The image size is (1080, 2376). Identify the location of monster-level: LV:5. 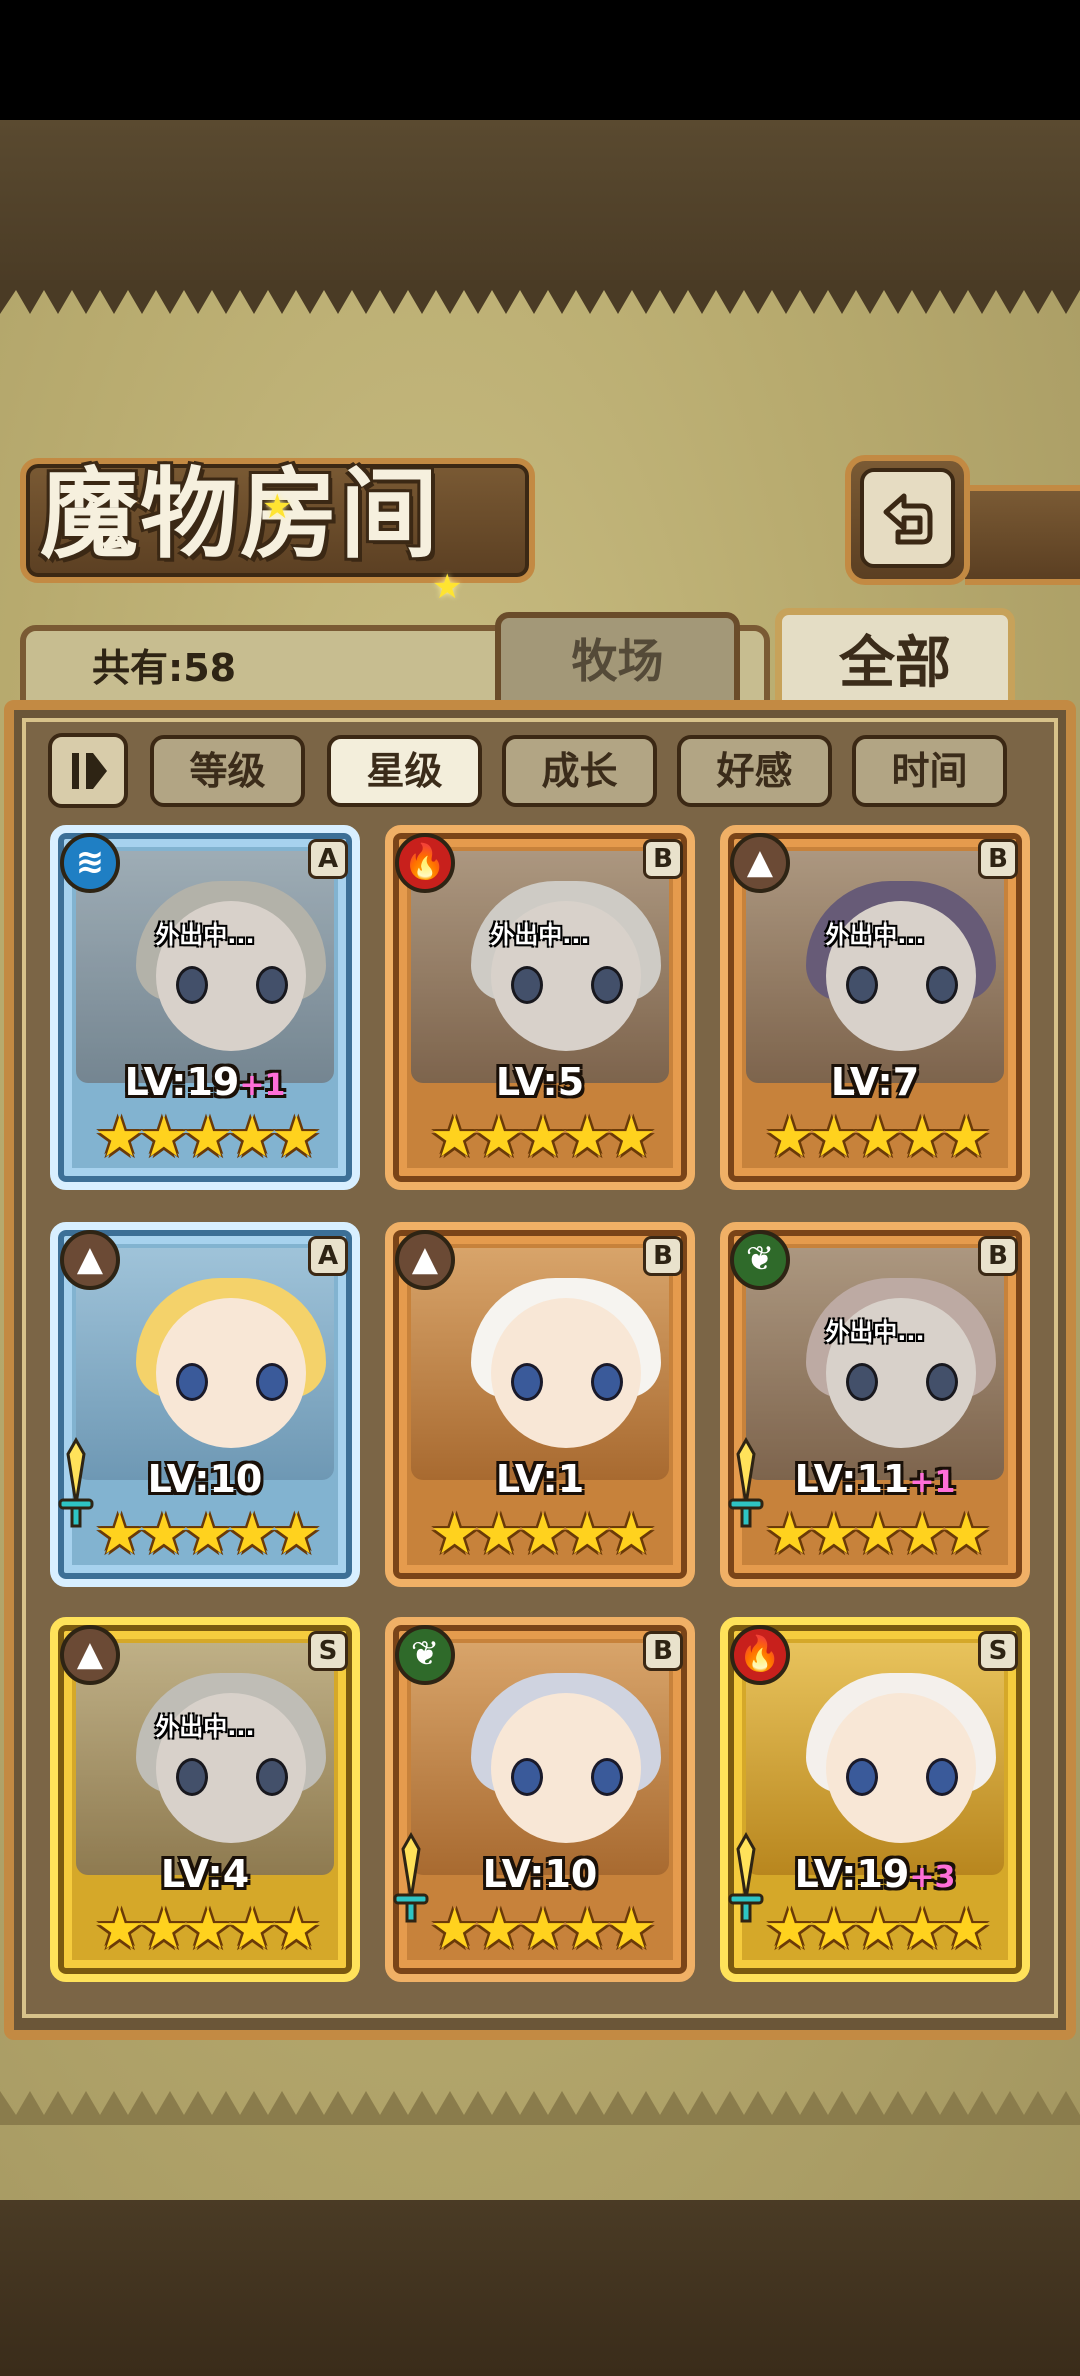
(540, 1082).